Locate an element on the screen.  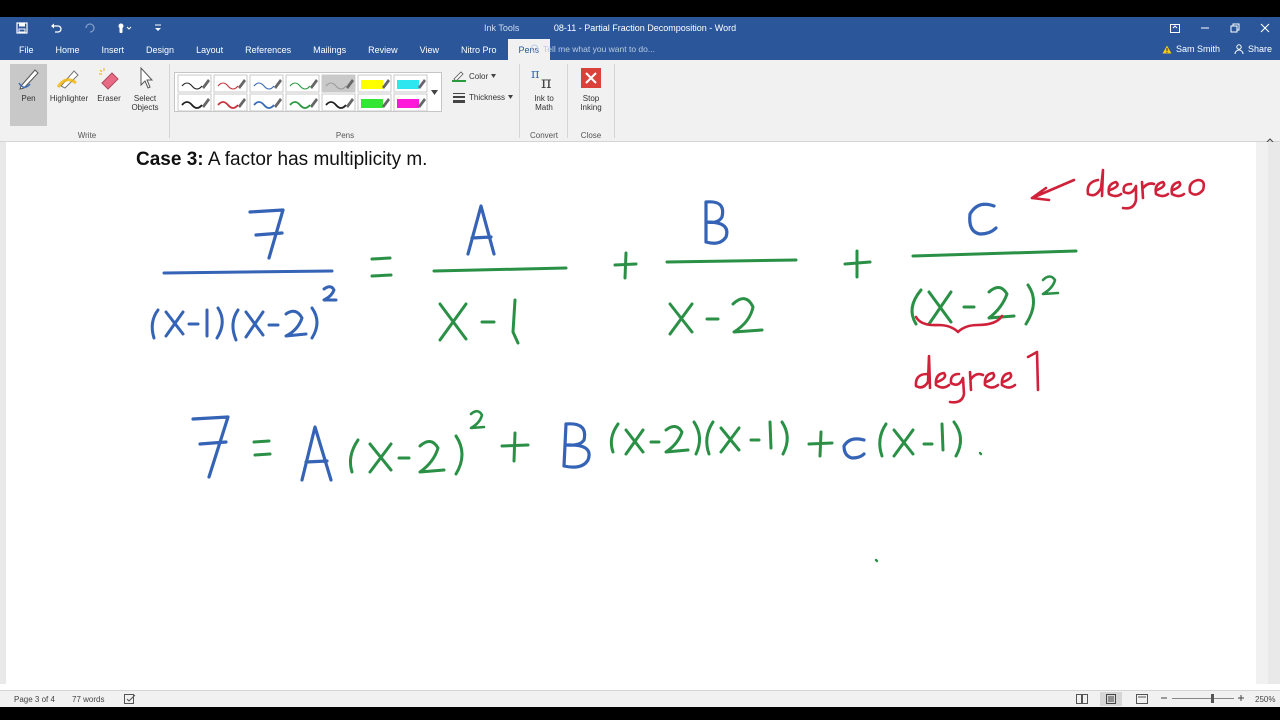
stop-inking-icon is located at coordinates (591, 78).